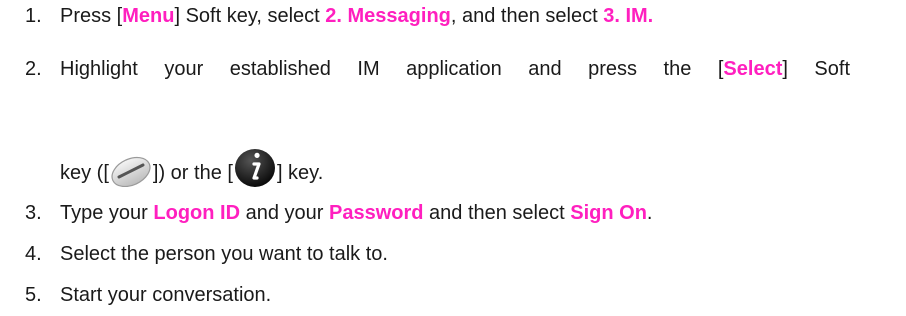 Image resolution: width=906 pixels, height=316 pixels. Describe the element at coordinates (284, 213) in the screenshot. I see `text-segment: and your` at that location.